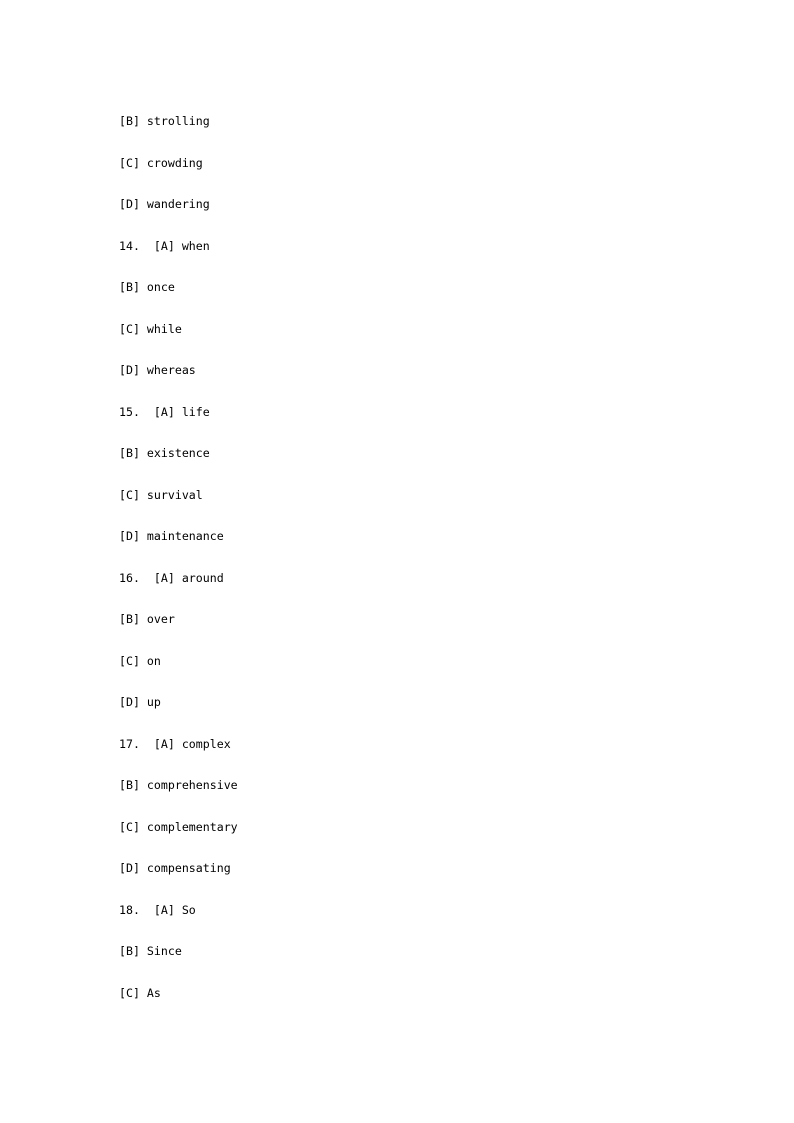 The height and width of the screenshot is (1123, 794). I want to click on option-line: [B] once, so click(147, 287).